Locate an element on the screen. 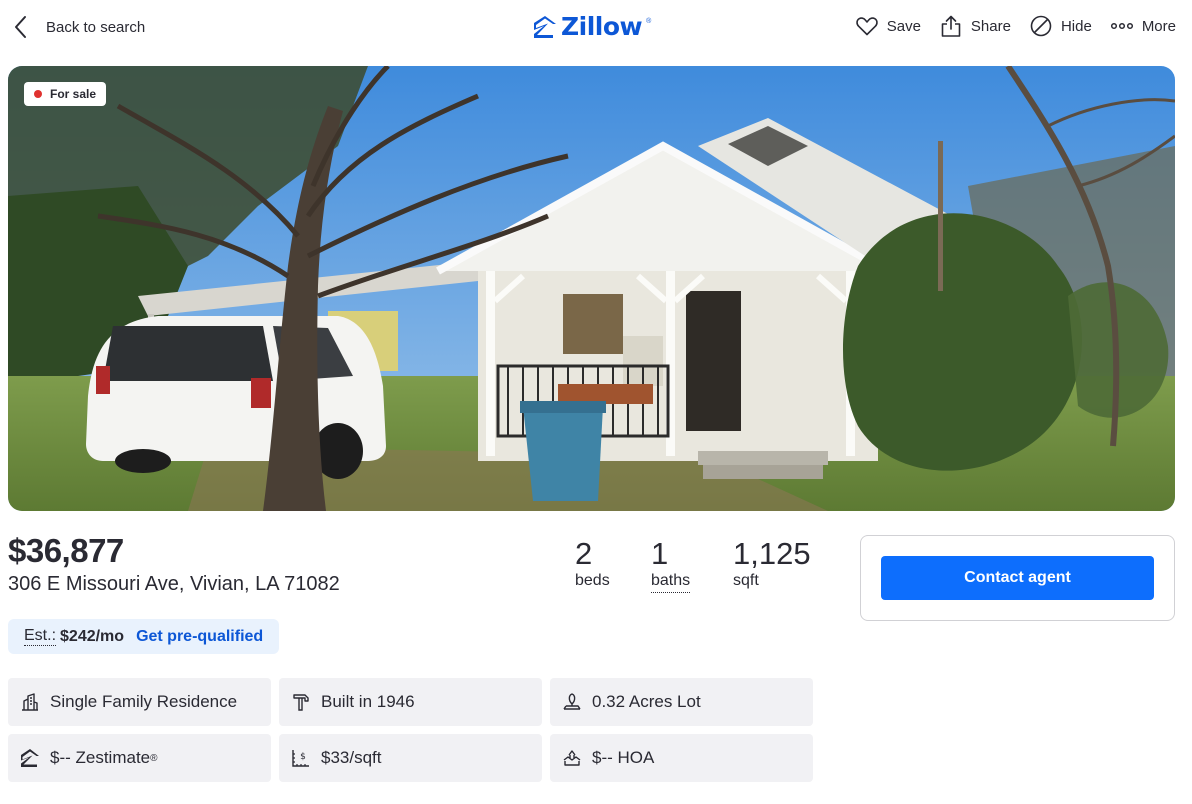 The height and width of the screenshot is (804, 1192). fact-home-type: Single Family Residence is located at coordinates (139, 702).